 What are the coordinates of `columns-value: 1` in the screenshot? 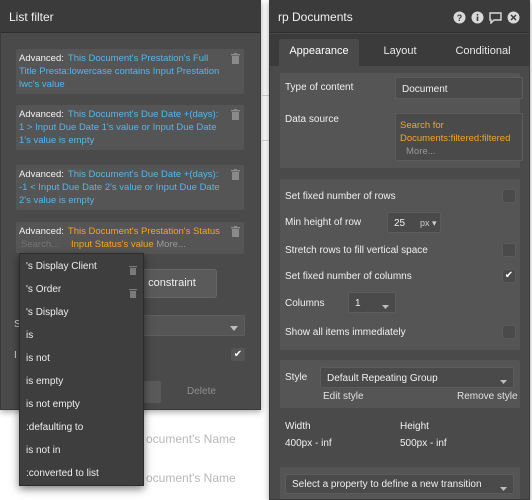 It's located at (358, 303).